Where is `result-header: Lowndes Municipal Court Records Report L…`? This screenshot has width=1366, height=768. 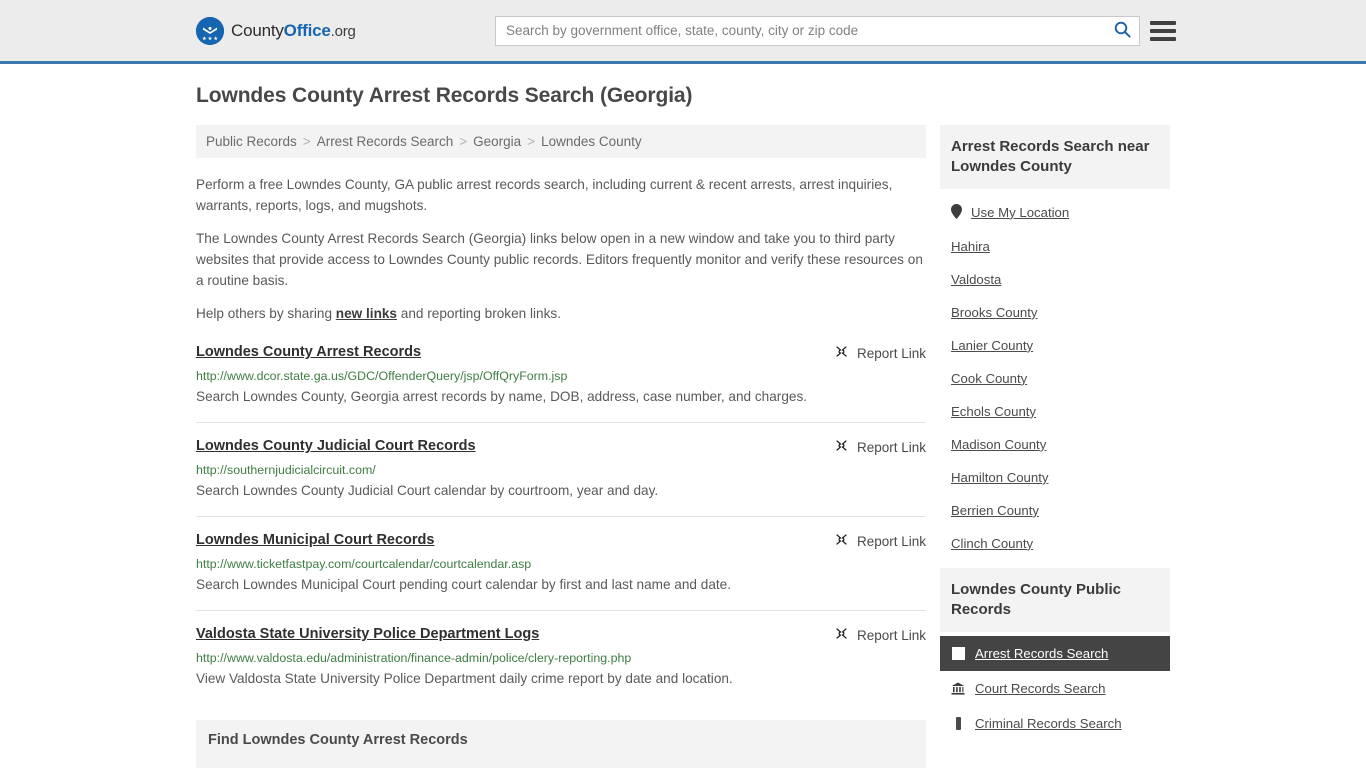
result-header: Lowndes Municipal Court Records Report L… is located at coordinates (561, 541).